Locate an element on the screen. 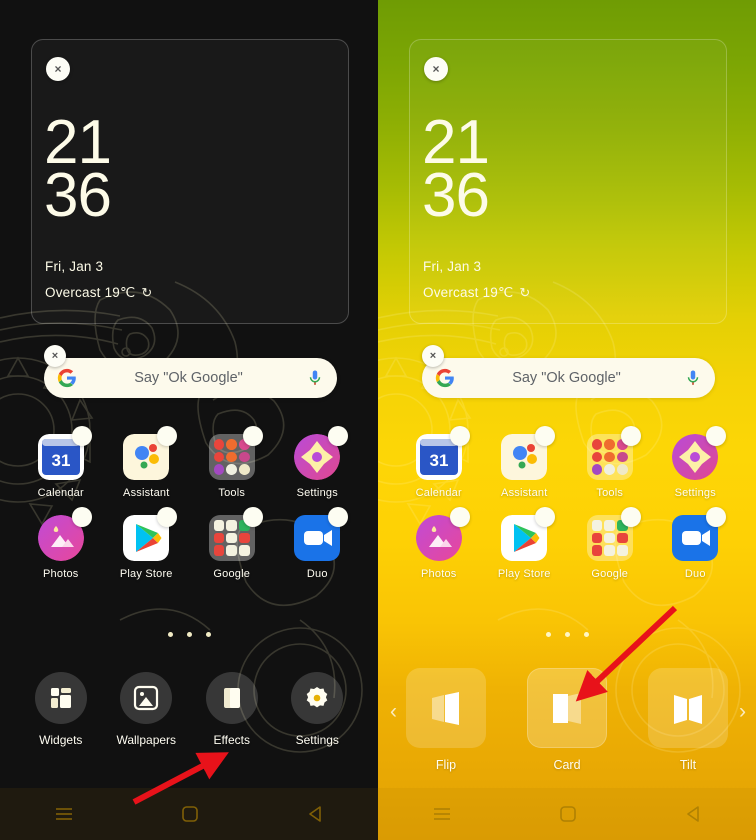 The width and height of the screenshot is (756, 840). widget-weather-text: Overcast 19℃ is located at coordinates (468, 292).